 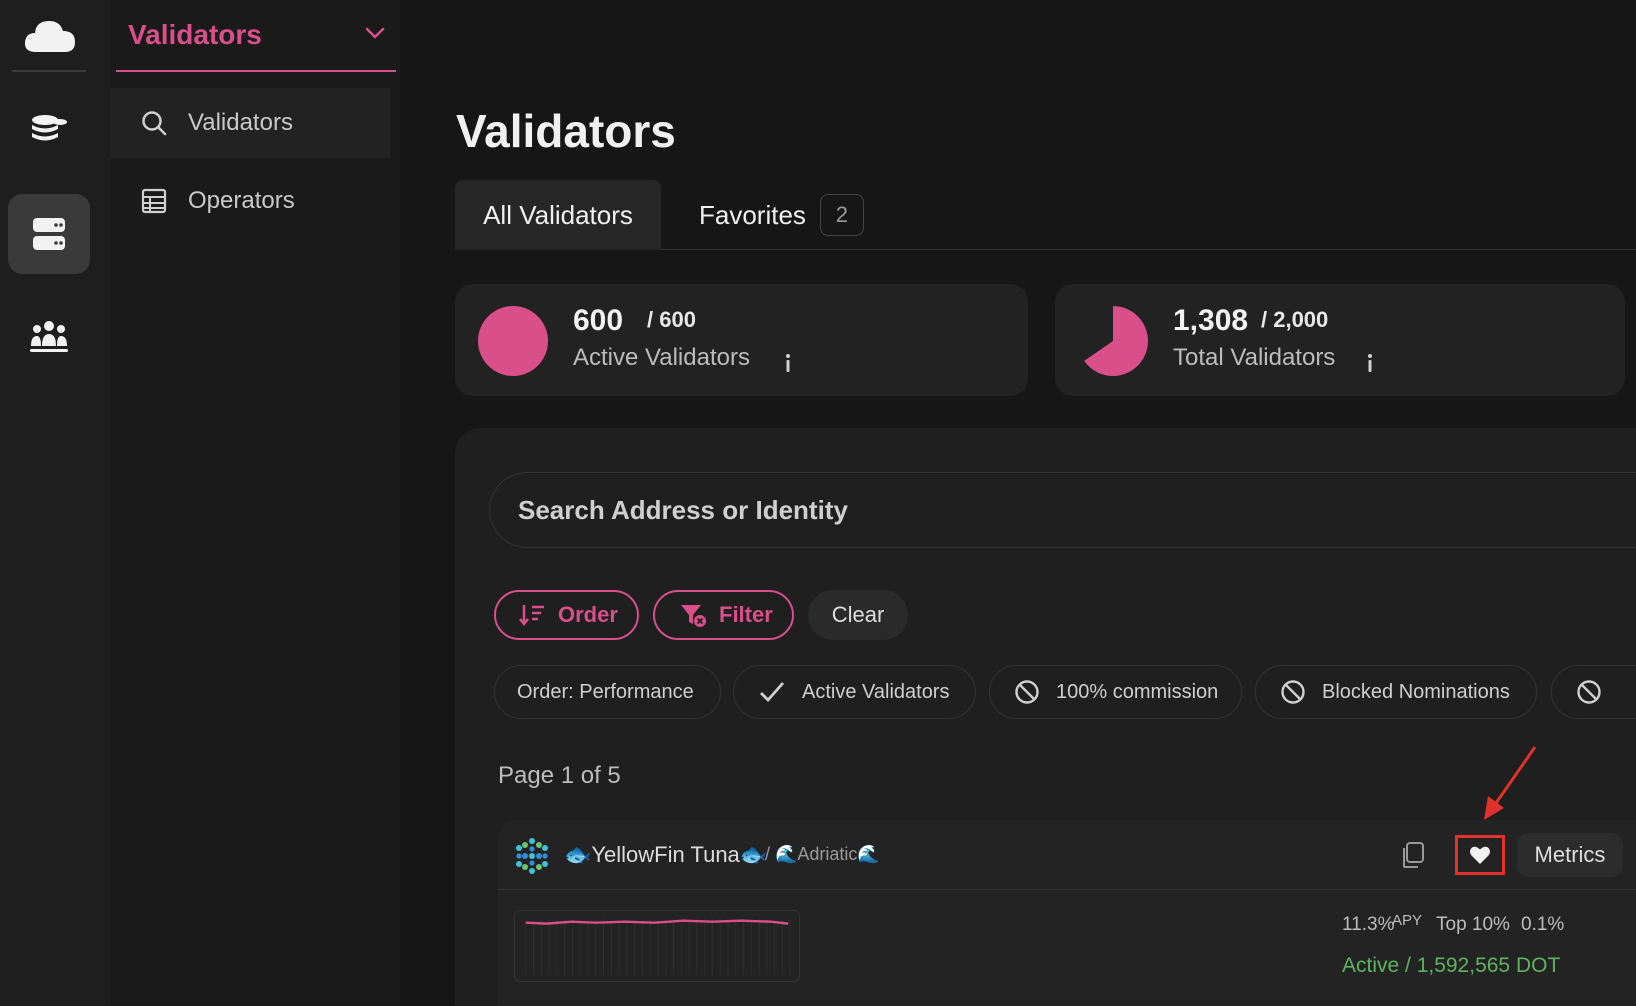 What do you see at coordinates (657, 922) in the screenshot?
I see `sparkline-path` at bounding box center [657, 922].